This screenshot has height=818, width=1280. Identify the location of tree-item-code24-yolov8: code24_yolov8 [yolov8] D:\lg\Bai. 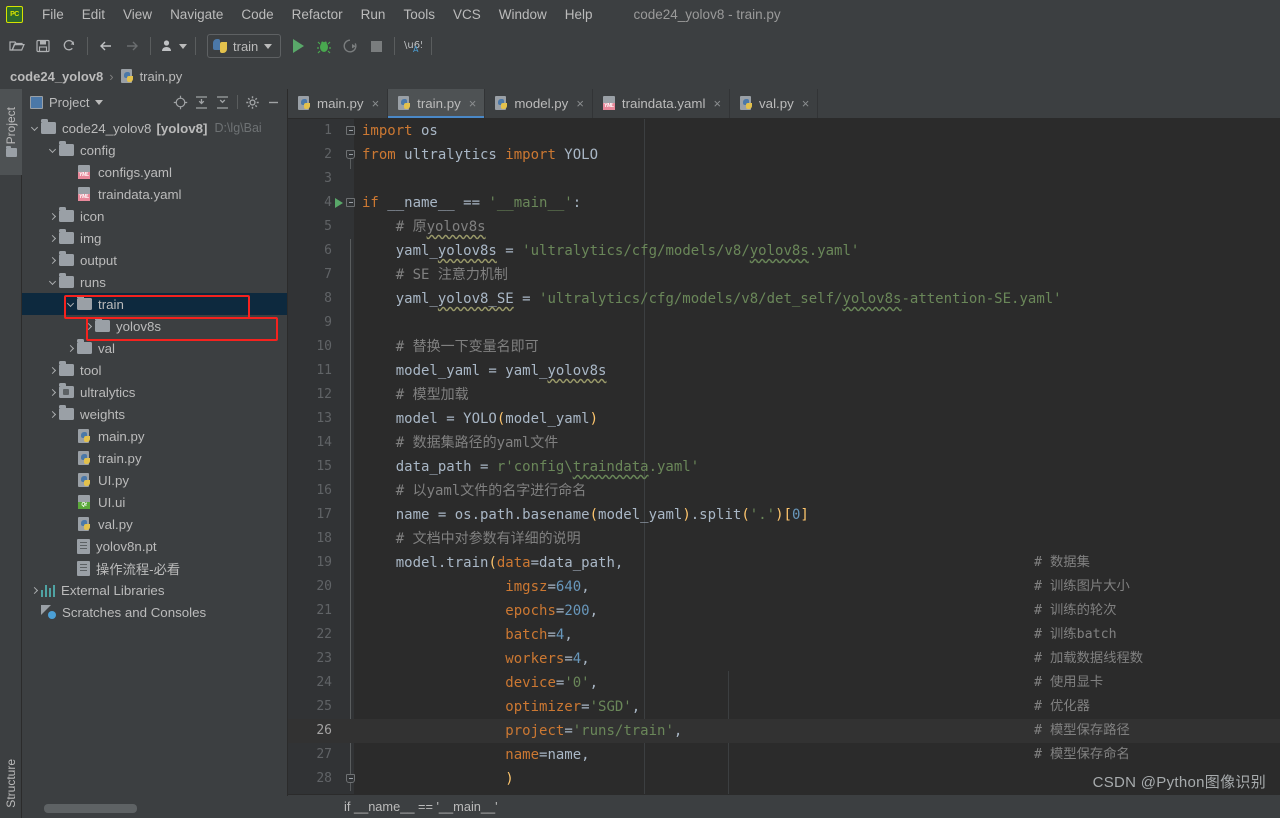
(154, 128).